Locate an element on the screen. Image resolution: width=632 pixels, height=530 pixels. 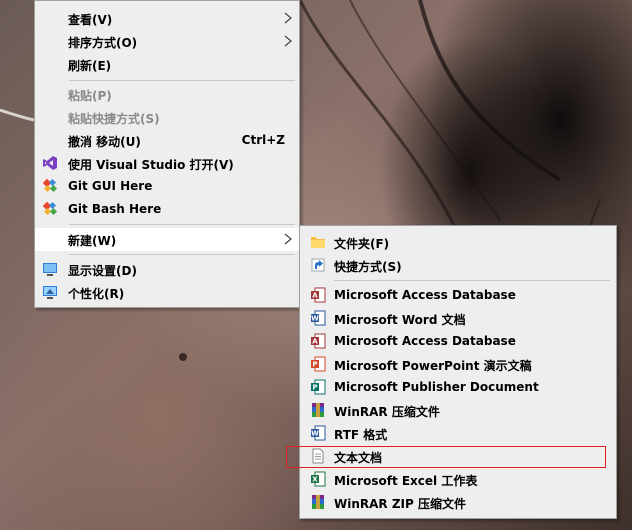
menu-item-open-with-visual-studio: 使用 Visual Studio 打开(V) is located at coordinates (167, 163).